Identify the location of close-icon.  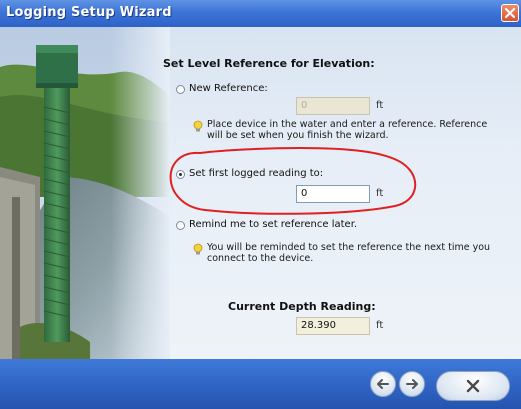
(510, 13).